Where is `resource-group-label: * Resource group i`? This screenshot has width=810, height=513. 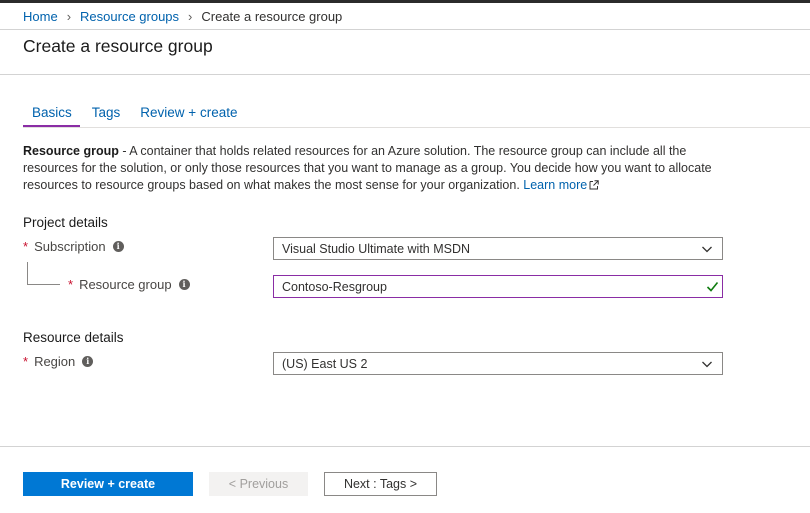
resource-group-label: * Resource group i is located at coordinates (129, 284).